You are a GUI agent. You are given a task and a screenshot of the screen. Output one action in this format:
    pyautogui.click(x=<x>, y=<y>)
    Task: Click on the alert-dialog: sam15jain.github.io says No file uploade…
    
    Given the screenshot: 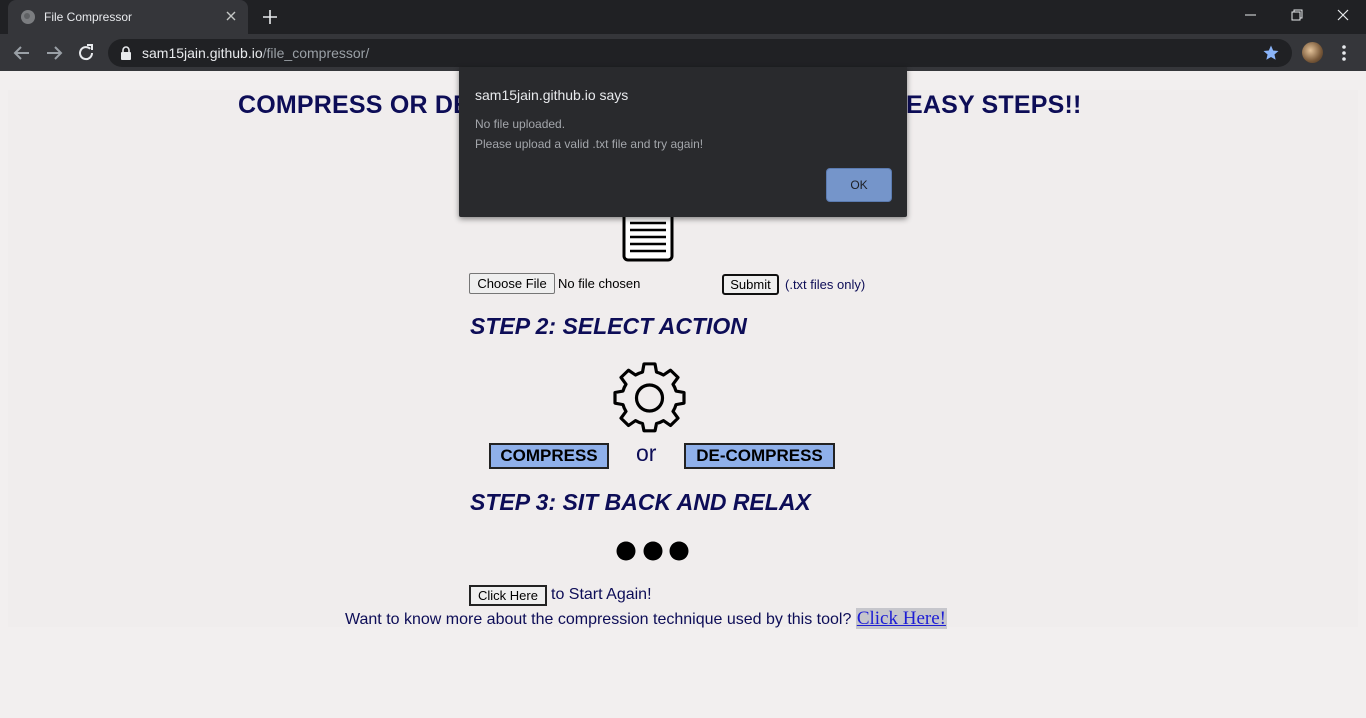 What is the action you would take?
    pyautogui.click(x=683, y=142)
    